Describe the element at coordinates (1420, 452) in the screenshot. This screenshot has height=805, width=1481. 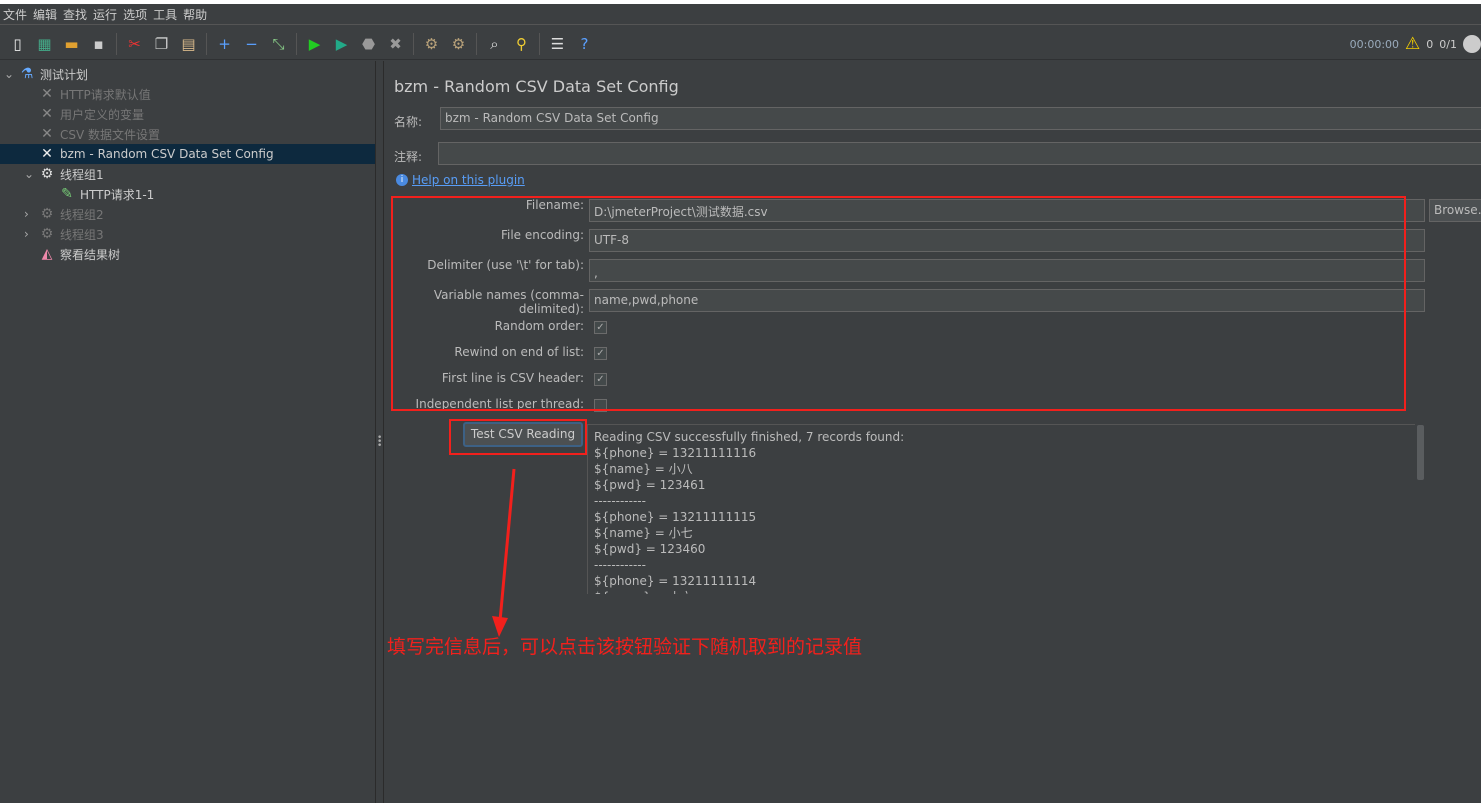
I see `output-scrollbar` at that location.